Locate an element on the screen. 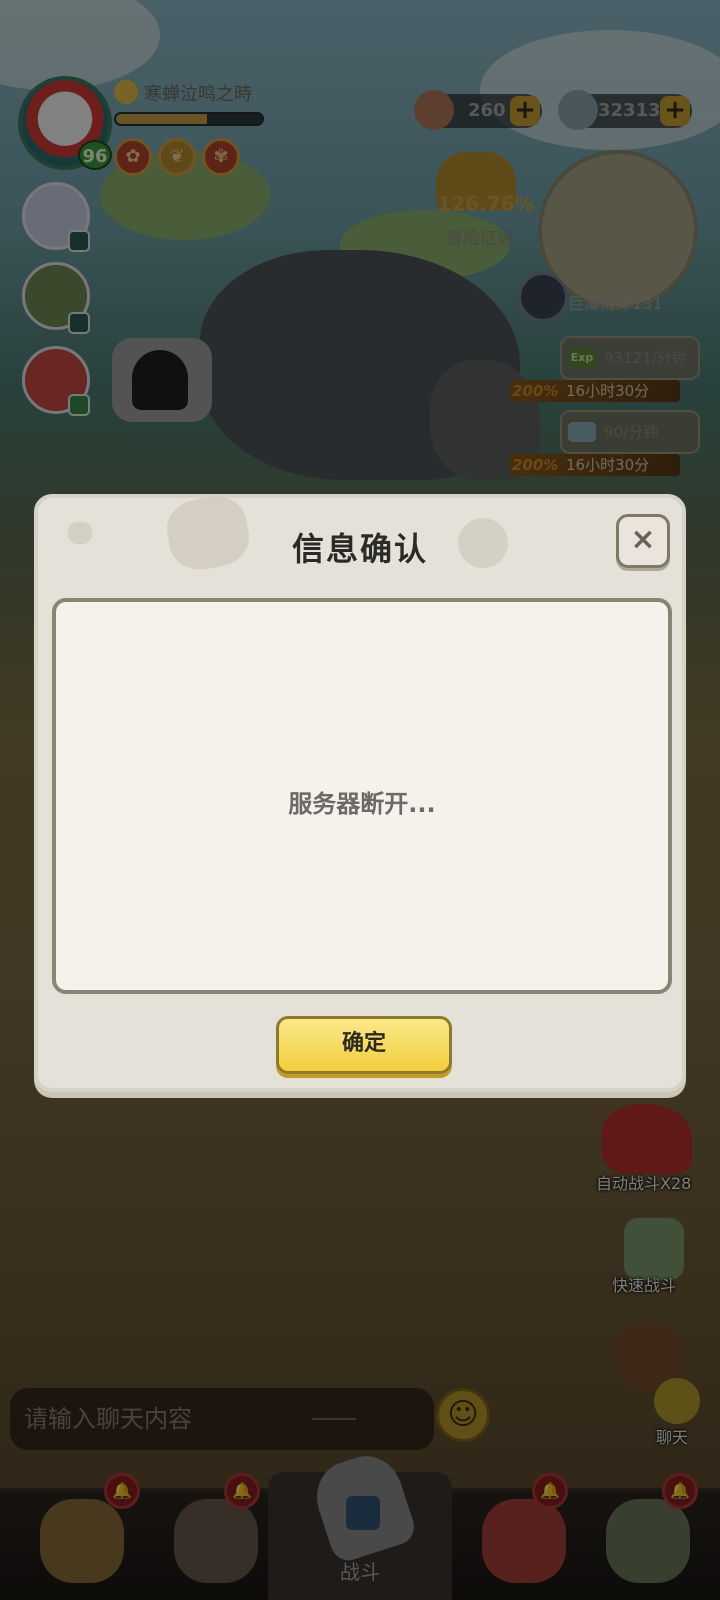 This screenshot has height=1600, width=720. confirm-button: 确定 is located at coordinates (364, 1045).